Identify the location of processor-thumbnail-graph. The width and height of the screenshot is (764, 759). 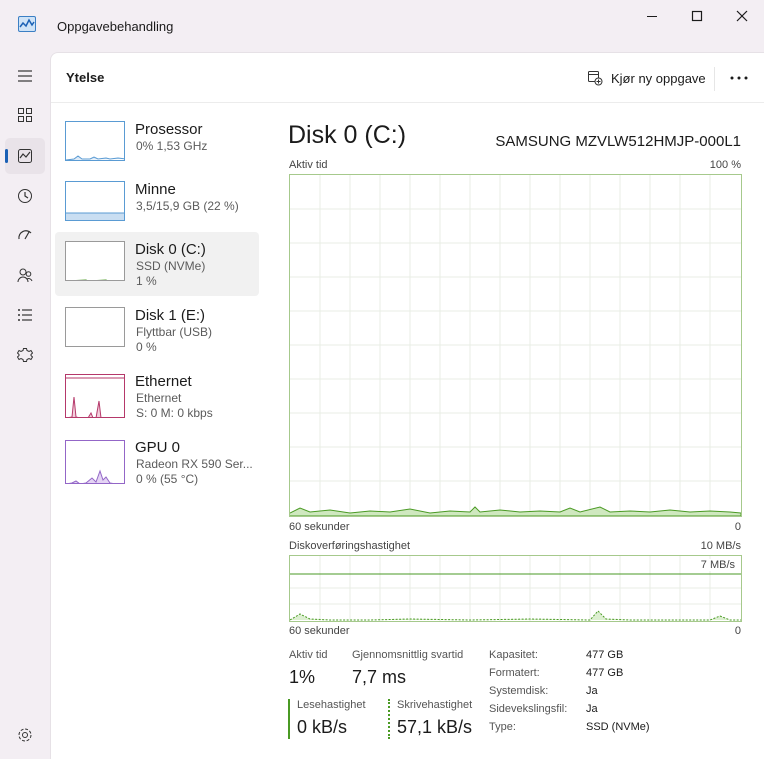
(95, 141).